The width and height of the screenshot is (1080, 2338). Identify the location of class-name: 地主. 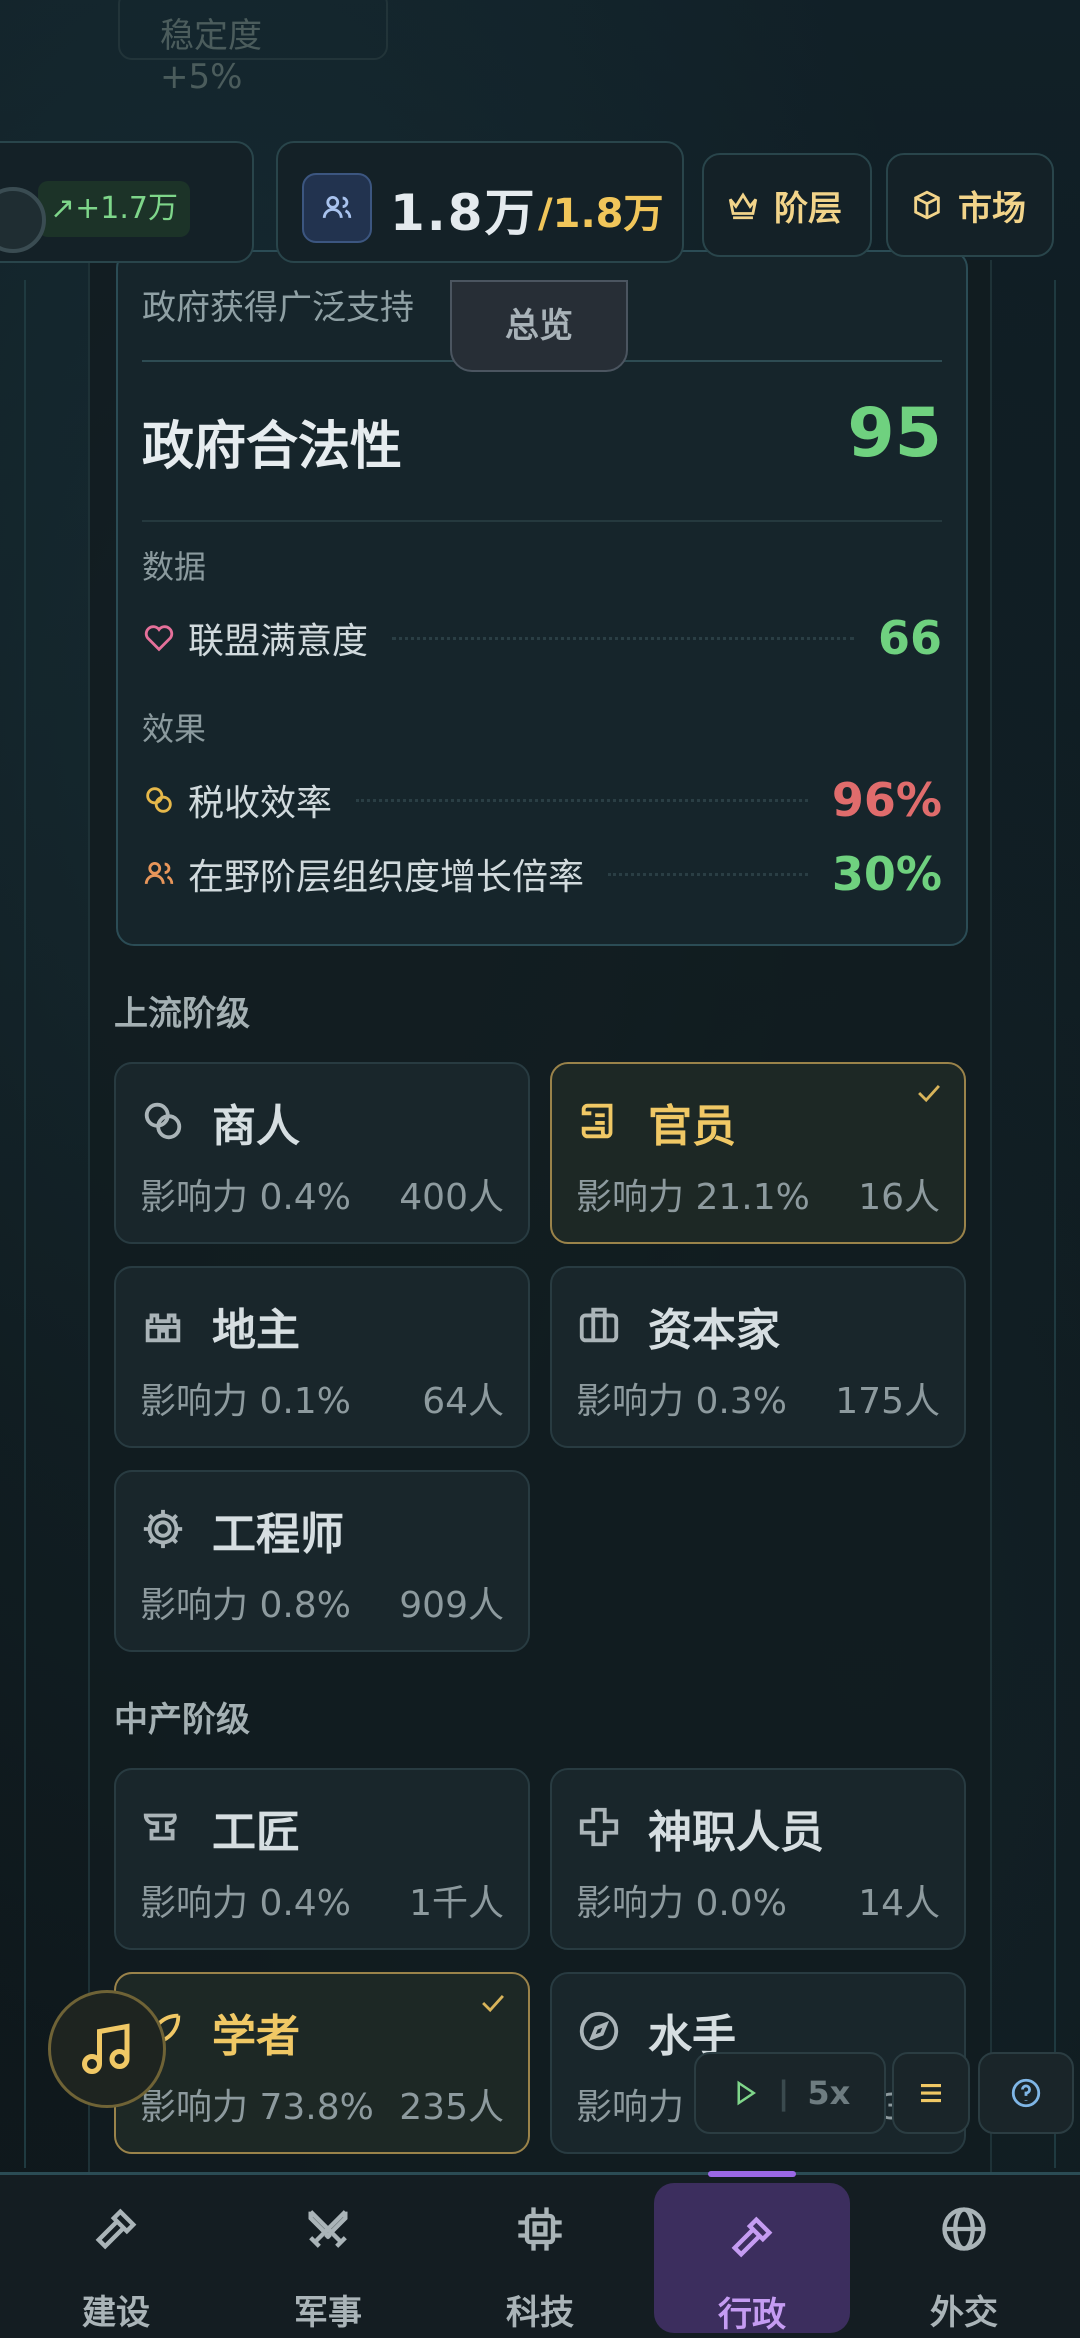
(256, 1330).